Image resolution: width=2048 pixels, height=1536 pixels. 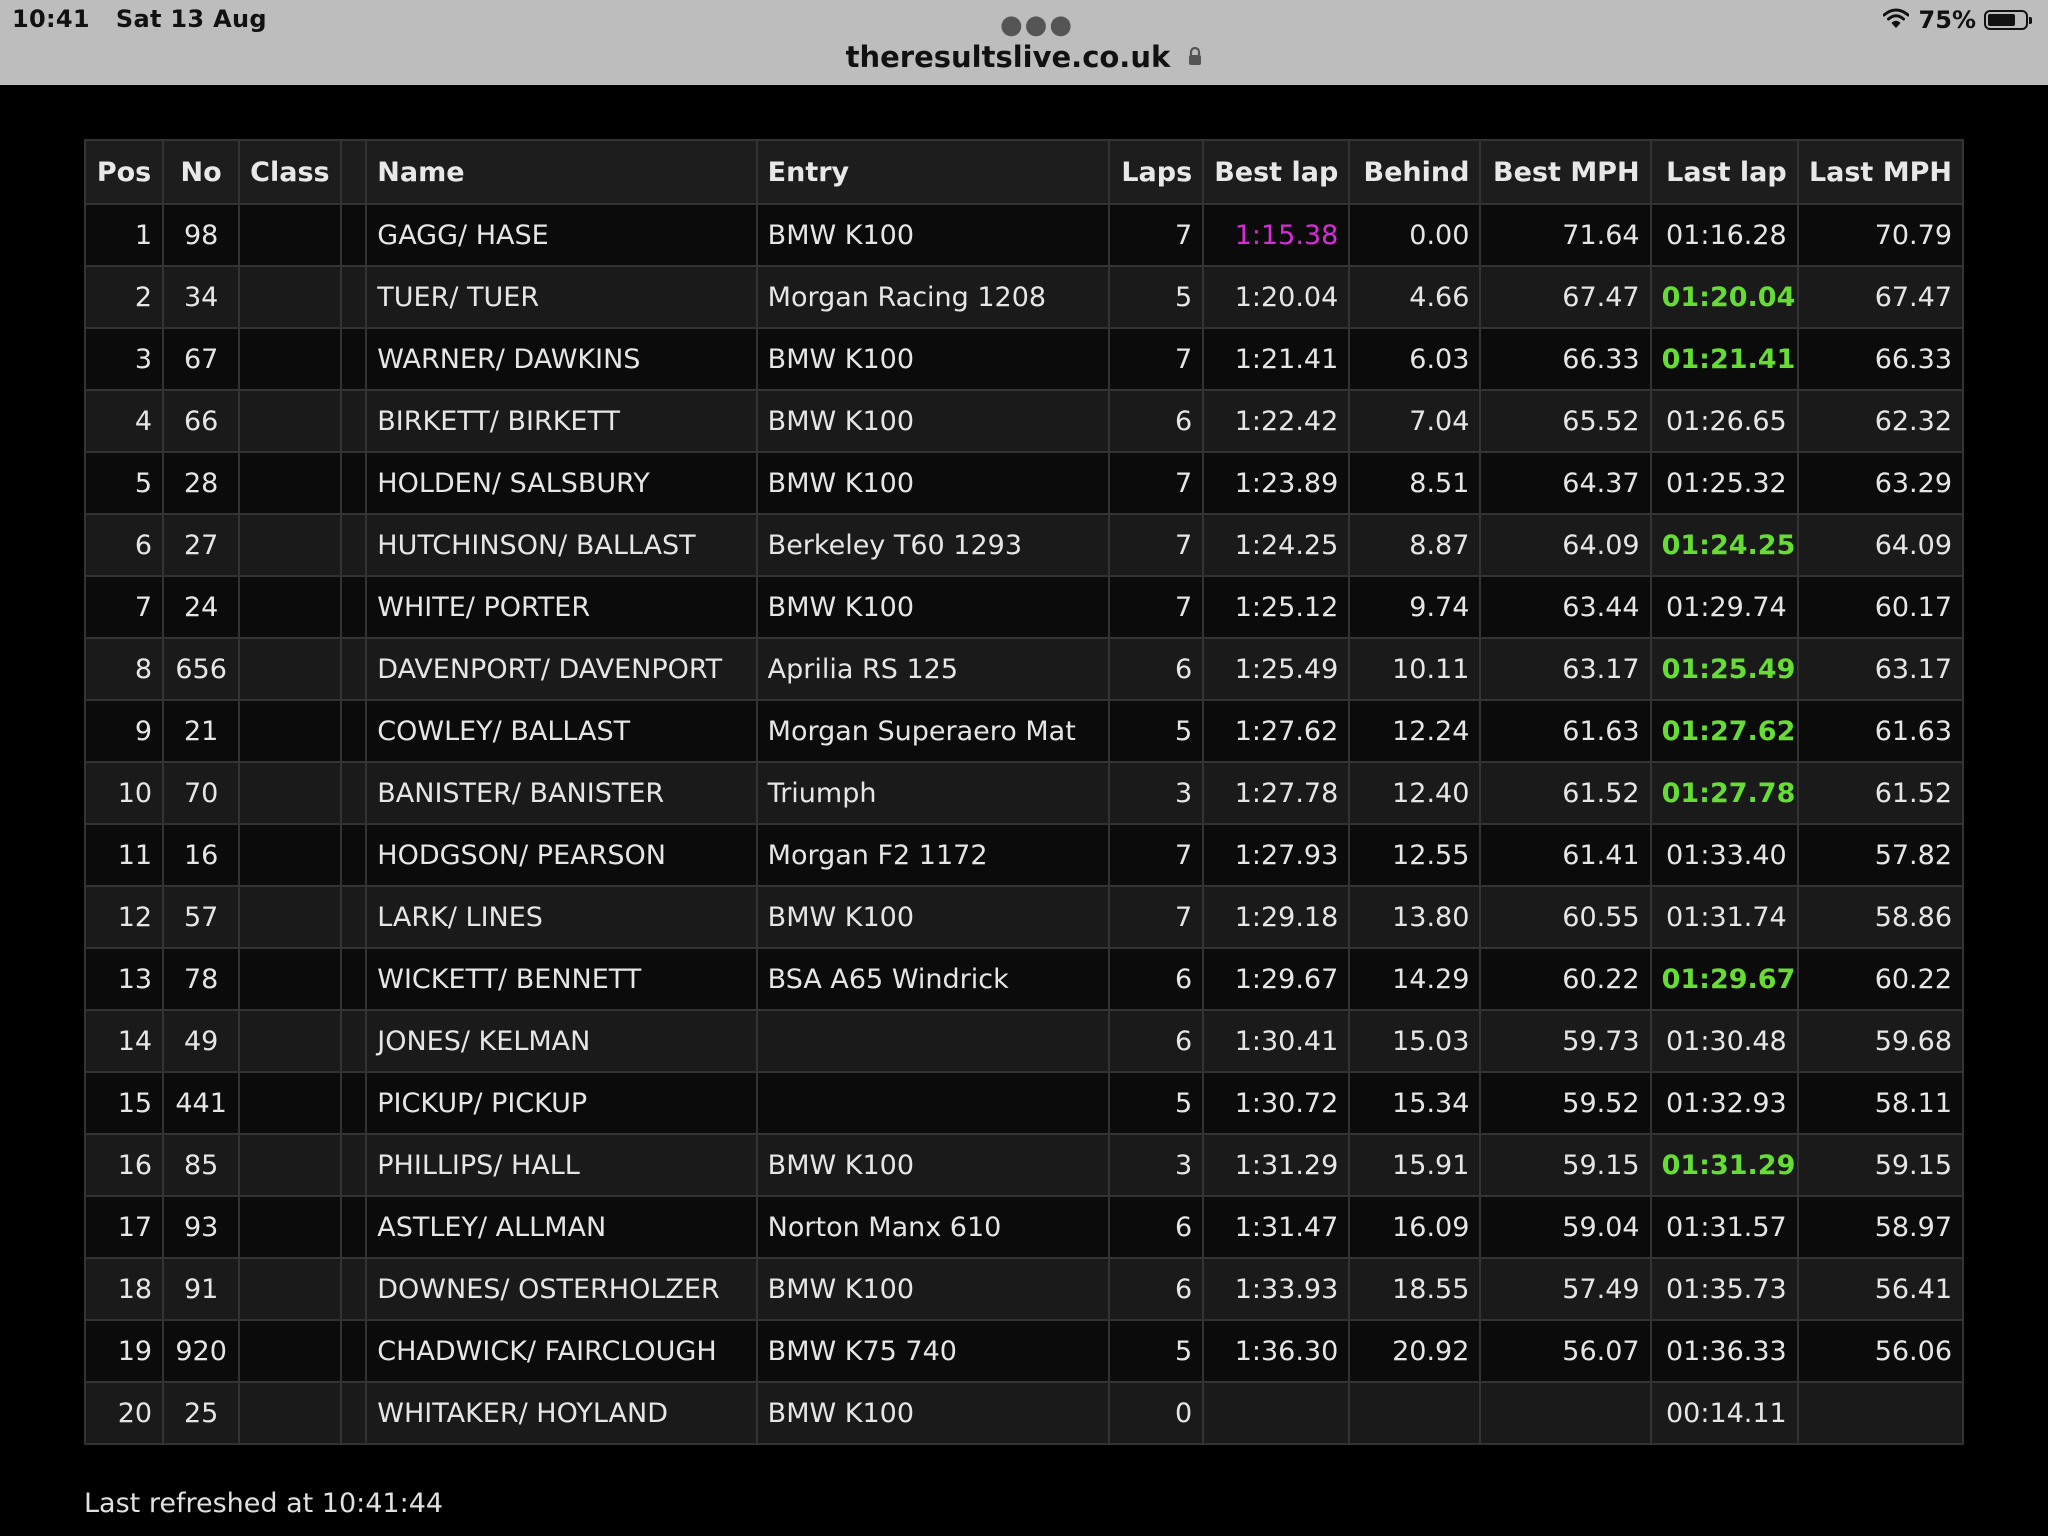 I want to click on cell-best-lap: 1:23.89, so click(x=1276, y=483).